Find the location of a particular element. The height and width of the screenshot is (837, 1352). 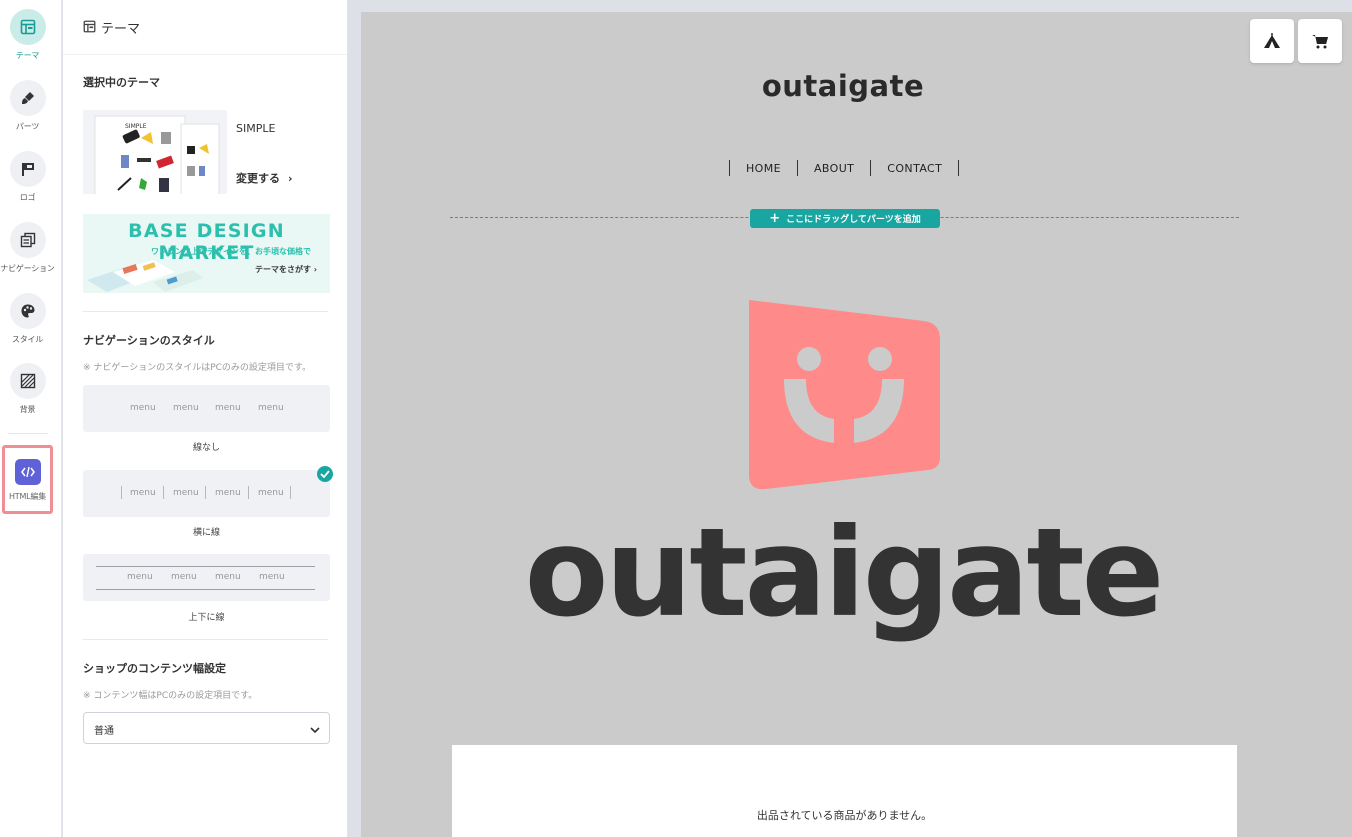

rail-divider is located at coordinates (28, 433).